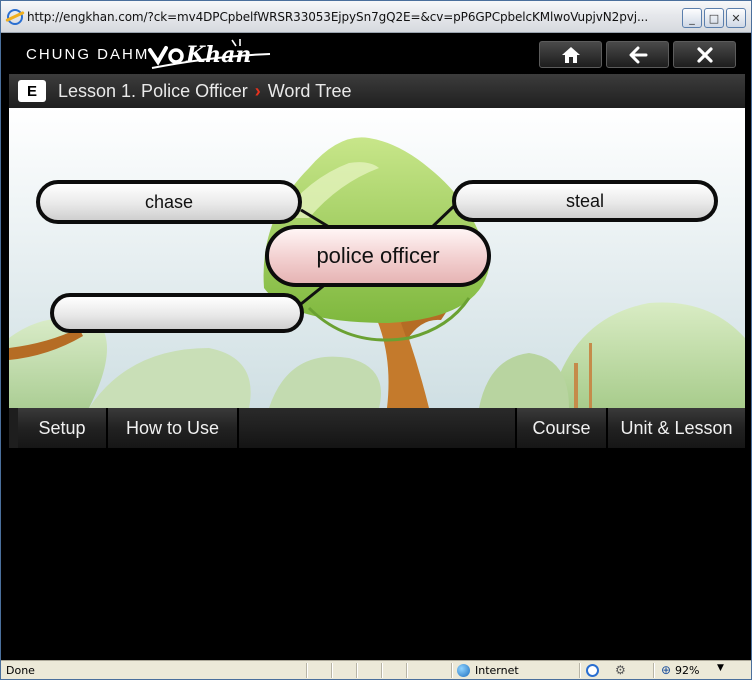  I want to click on minimize-icon: _, so click(692, 18).